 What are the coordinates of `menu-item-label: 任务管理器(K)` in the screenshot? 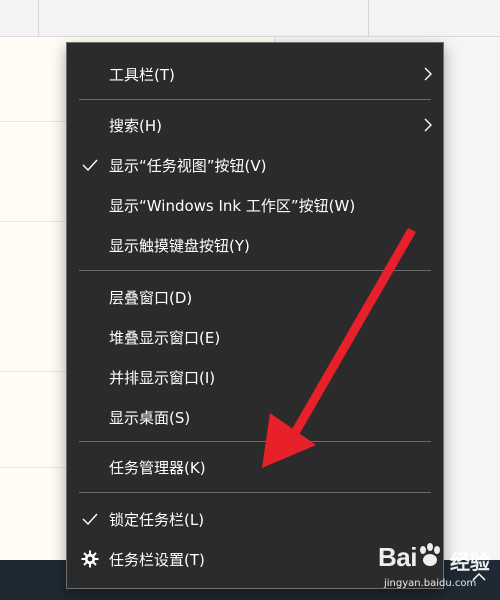 It's located at (157, 467).